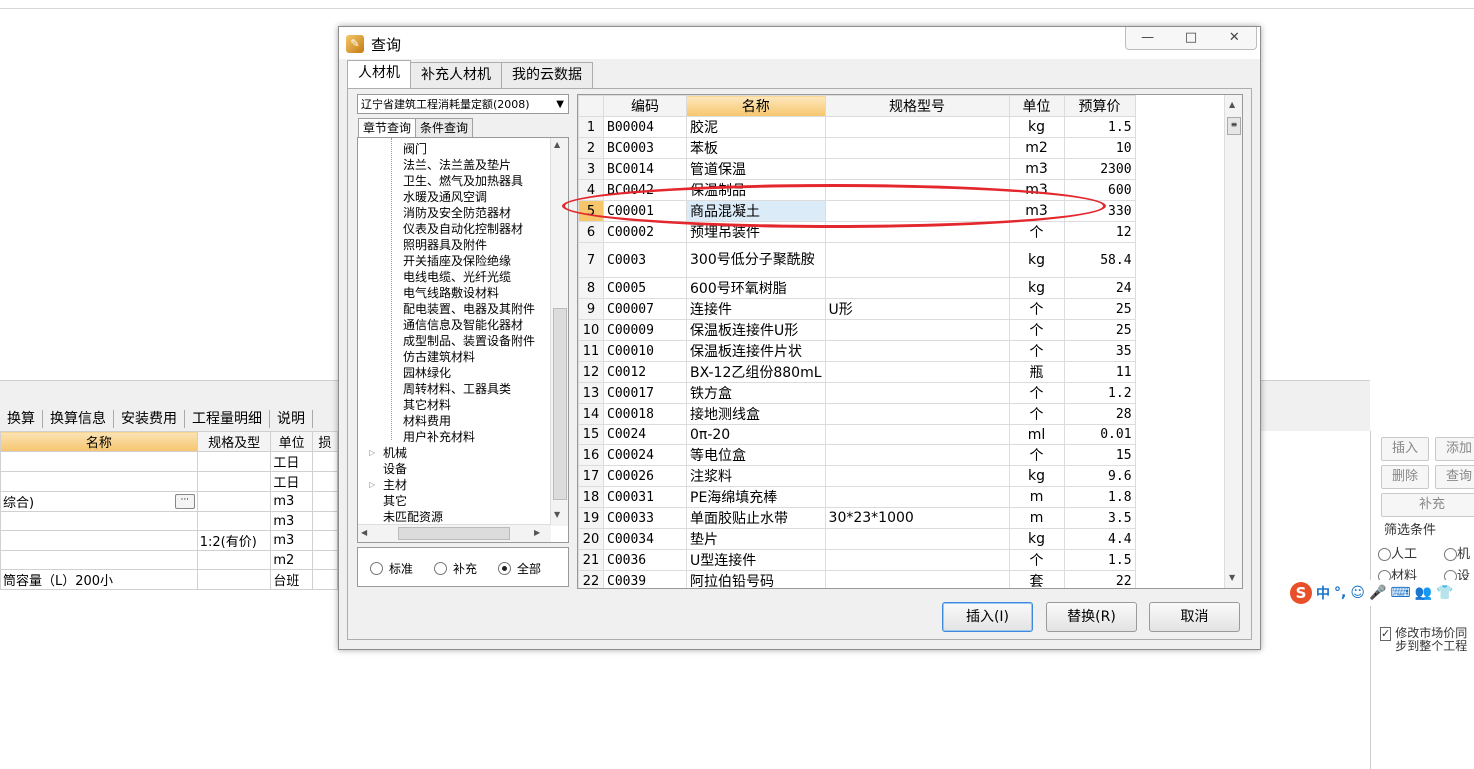  I want to click on table-row: 2 BC0003 苯板 m2 10, so click(857, 148).